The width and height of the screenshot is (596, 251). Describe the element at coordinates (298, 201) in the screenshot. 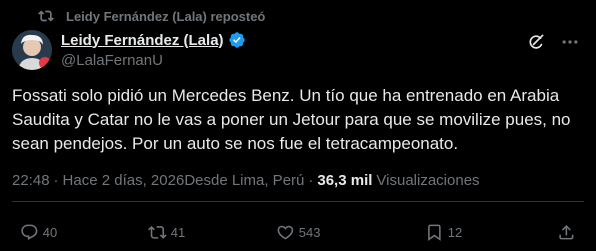

I see `divider` at that location.